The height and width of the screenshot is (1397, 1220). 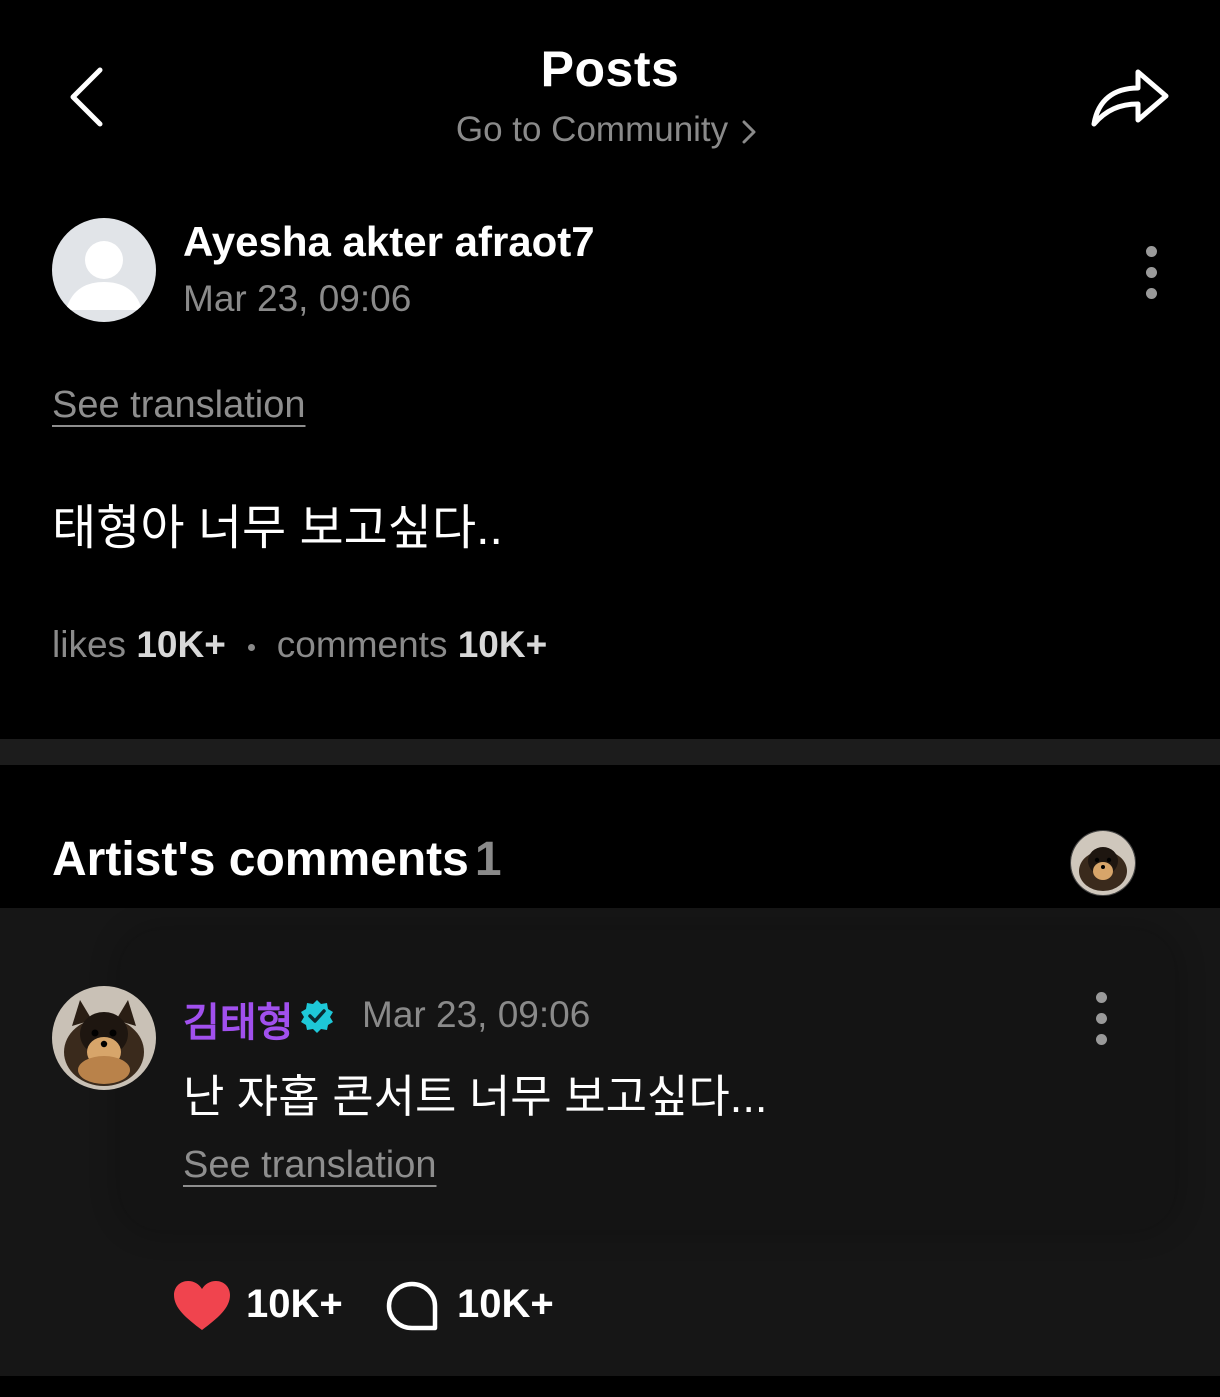 What do you see at coordinates (502, 644) in the screenshot?
I see `comments-count: 10K+` at bounding box center [502, 644].